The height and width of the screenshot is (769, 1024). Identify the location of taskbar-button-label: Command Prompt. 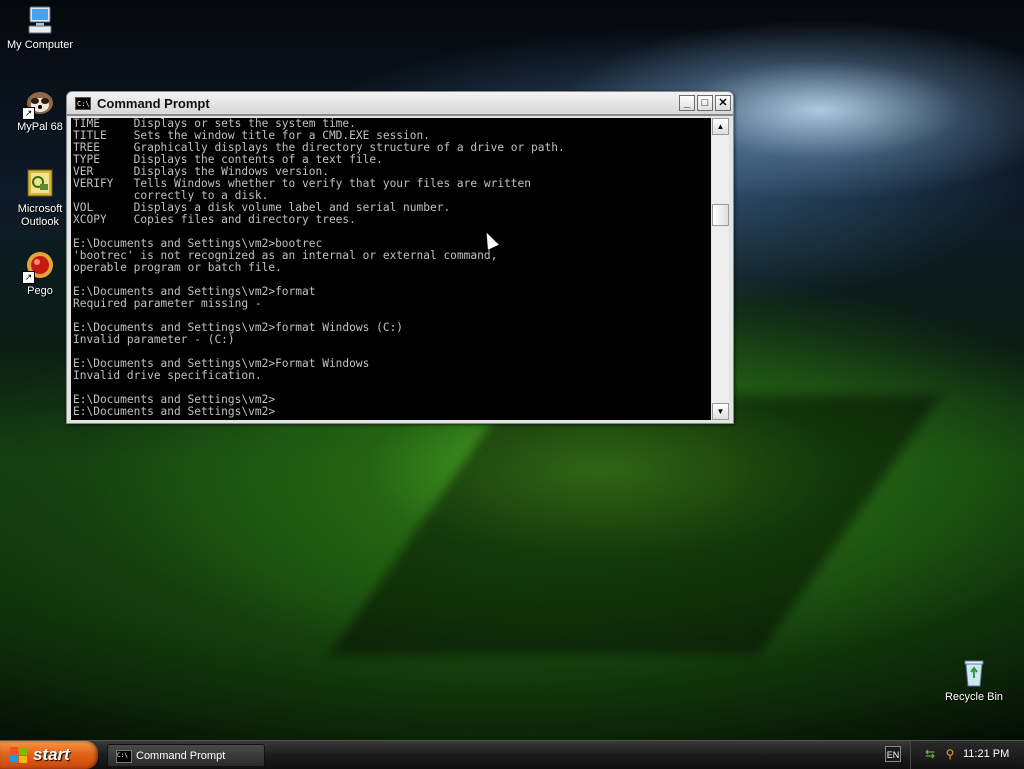
(181, 756).